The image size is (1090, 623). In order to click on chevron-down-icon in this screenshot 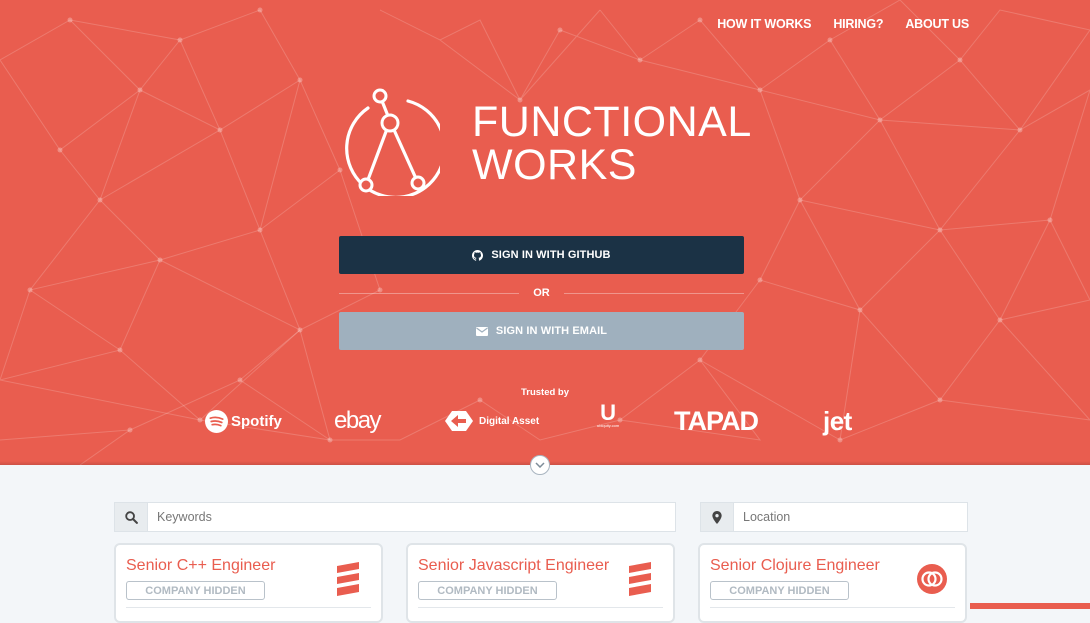, I will do `click(540, 465)`.